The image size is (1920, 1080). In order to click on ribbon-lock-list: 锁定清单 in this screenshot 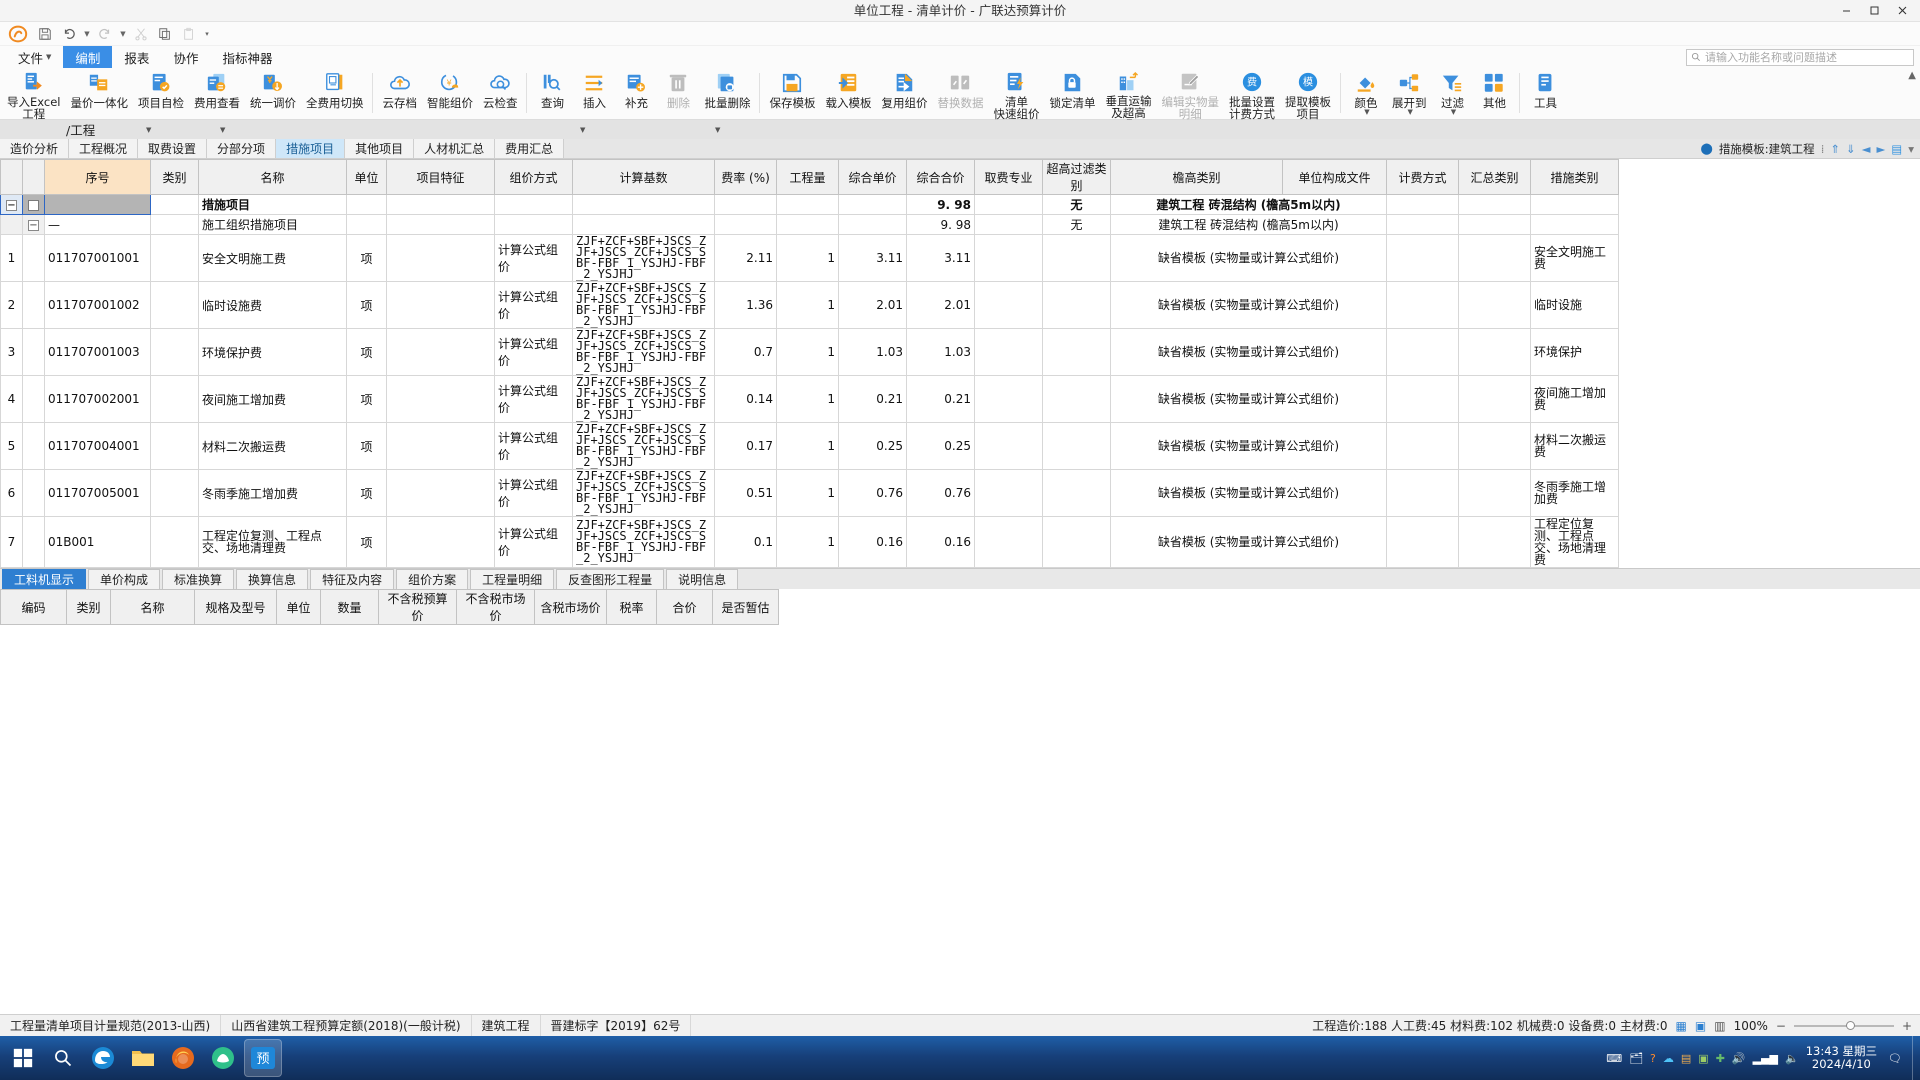, I will do `click(1072, 94)`.